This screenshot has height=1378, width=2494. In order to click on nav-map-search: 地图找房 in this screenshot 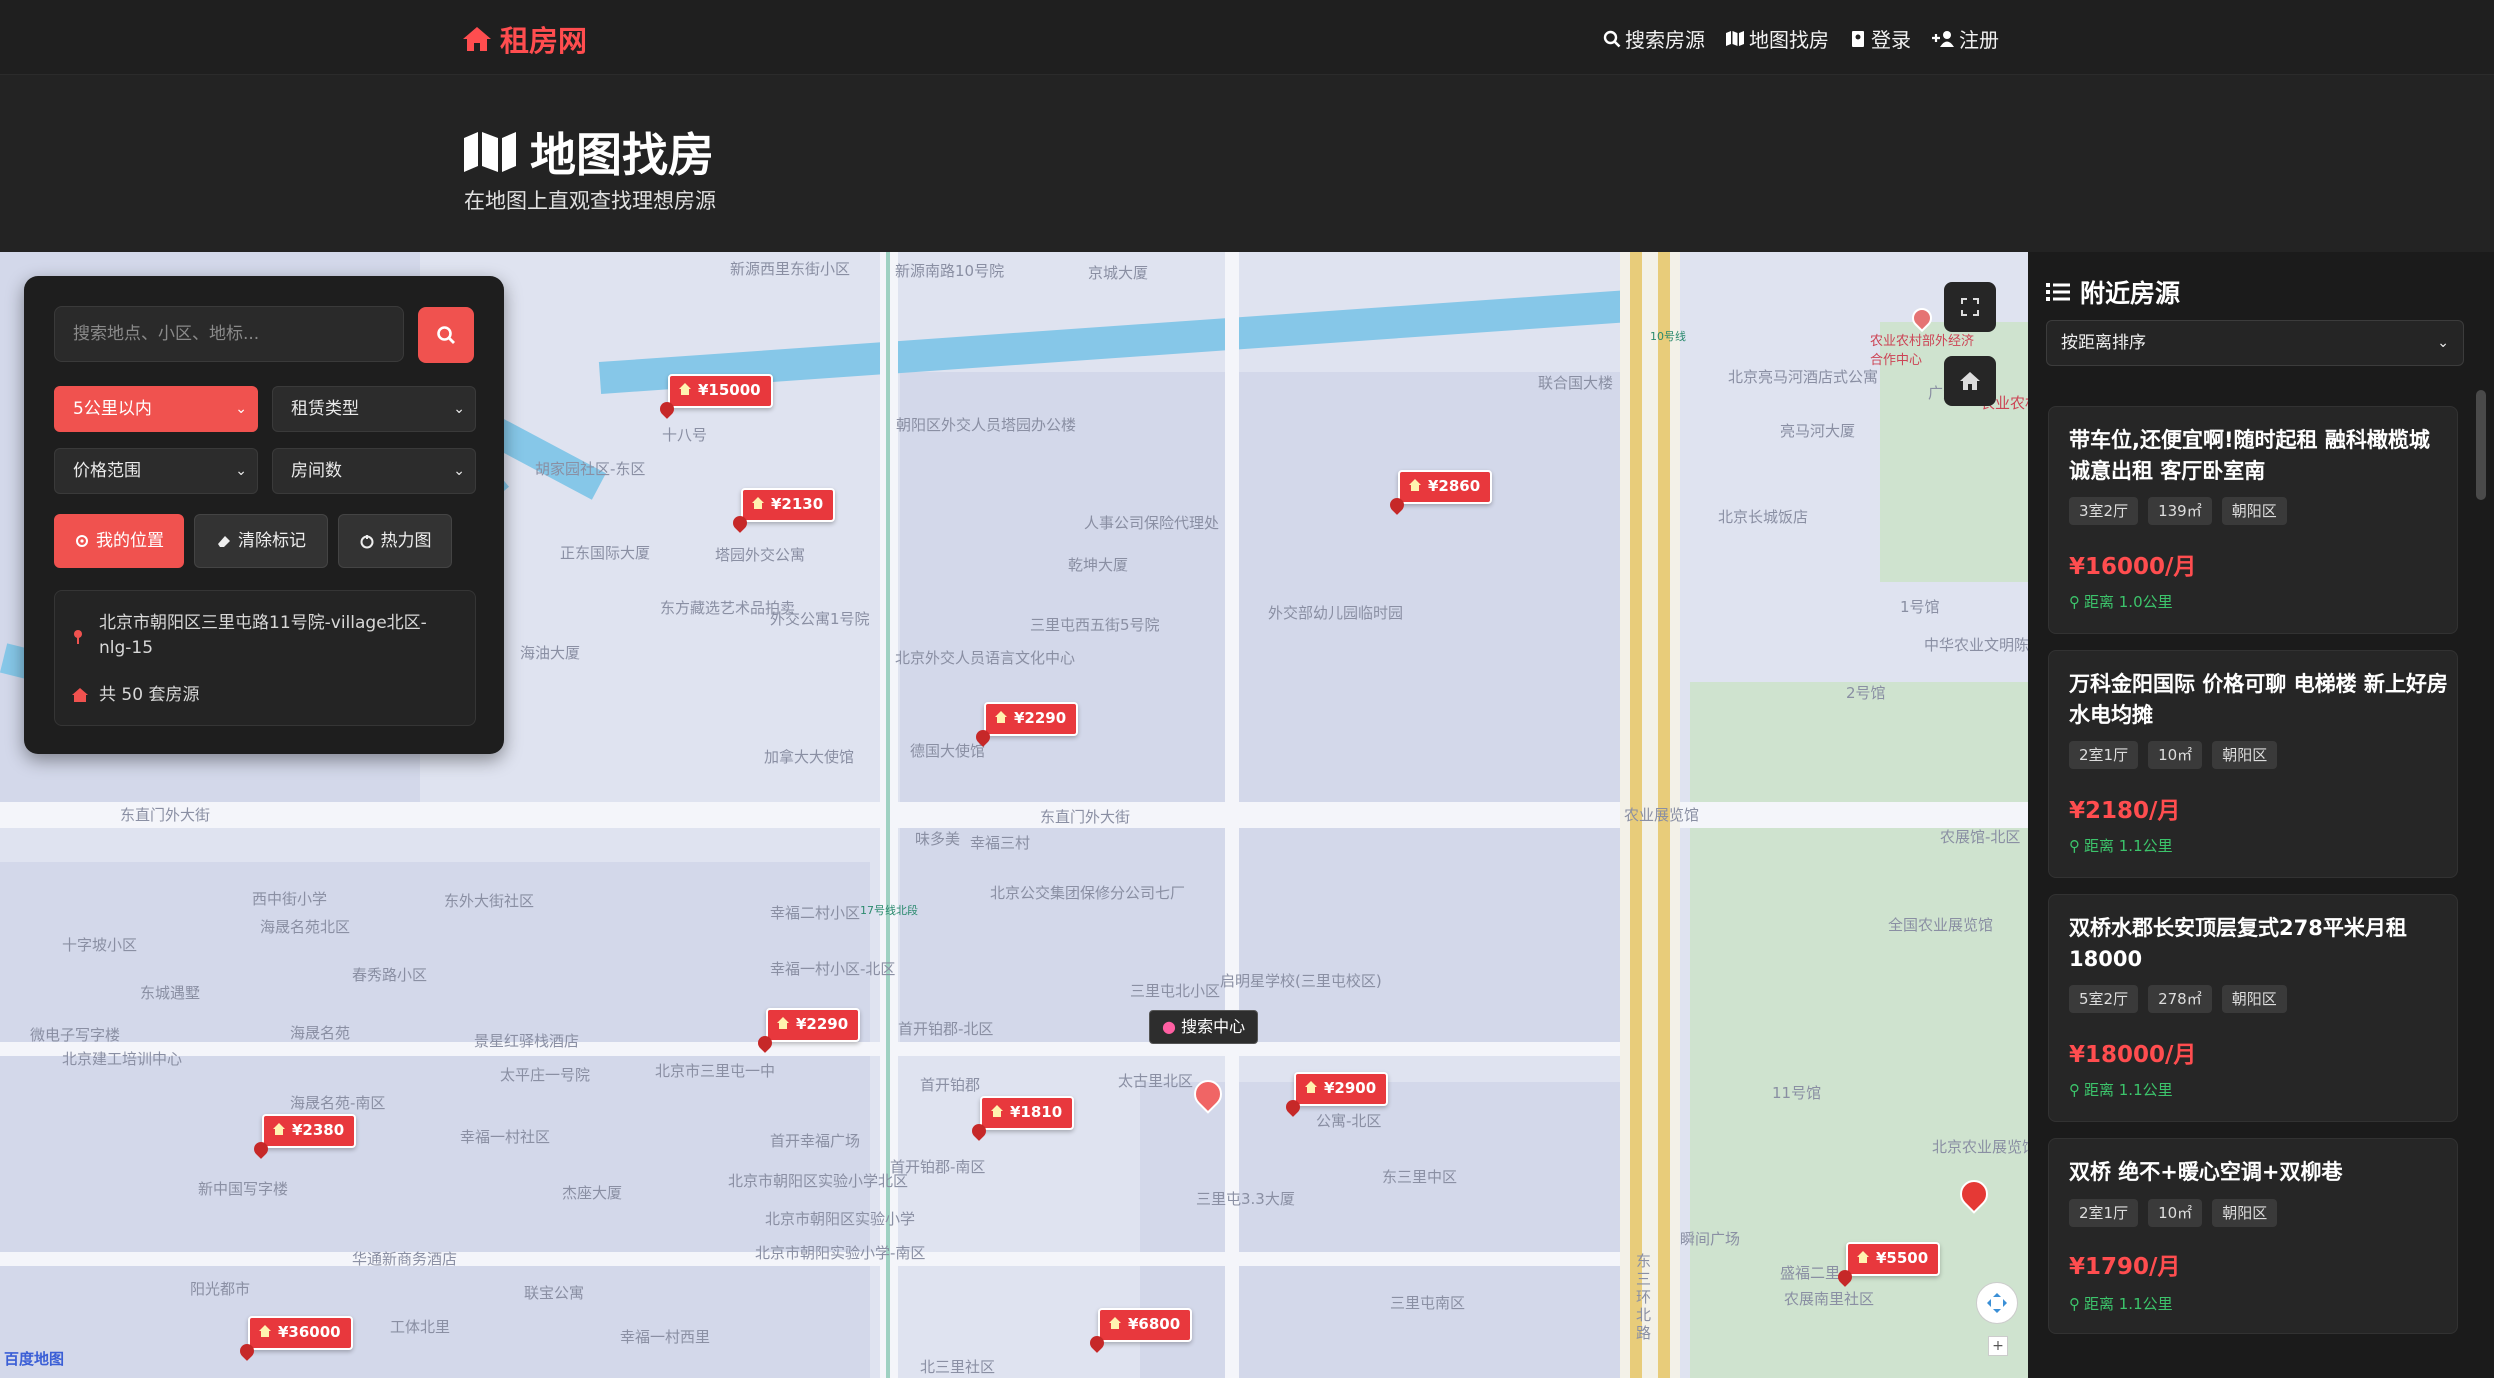, I will do `click(1777, 38)`.